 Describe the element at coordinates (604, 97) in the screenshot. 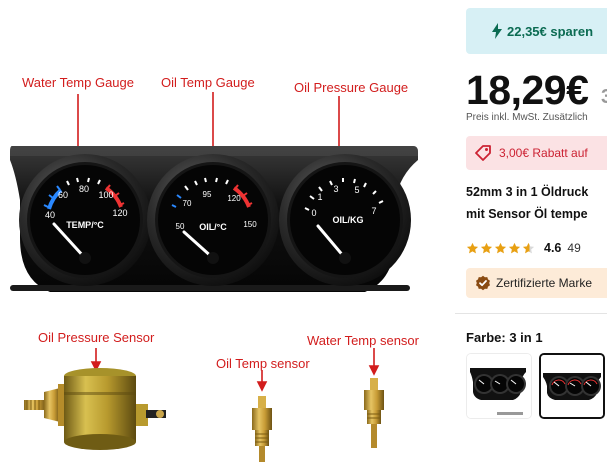

I see `old-price: 3` at that location.